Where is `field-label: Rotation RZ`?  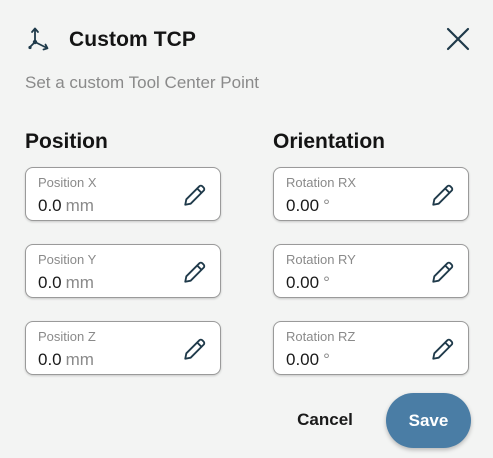 field-label: Rotation RZ is located at coordinates (321, 336).